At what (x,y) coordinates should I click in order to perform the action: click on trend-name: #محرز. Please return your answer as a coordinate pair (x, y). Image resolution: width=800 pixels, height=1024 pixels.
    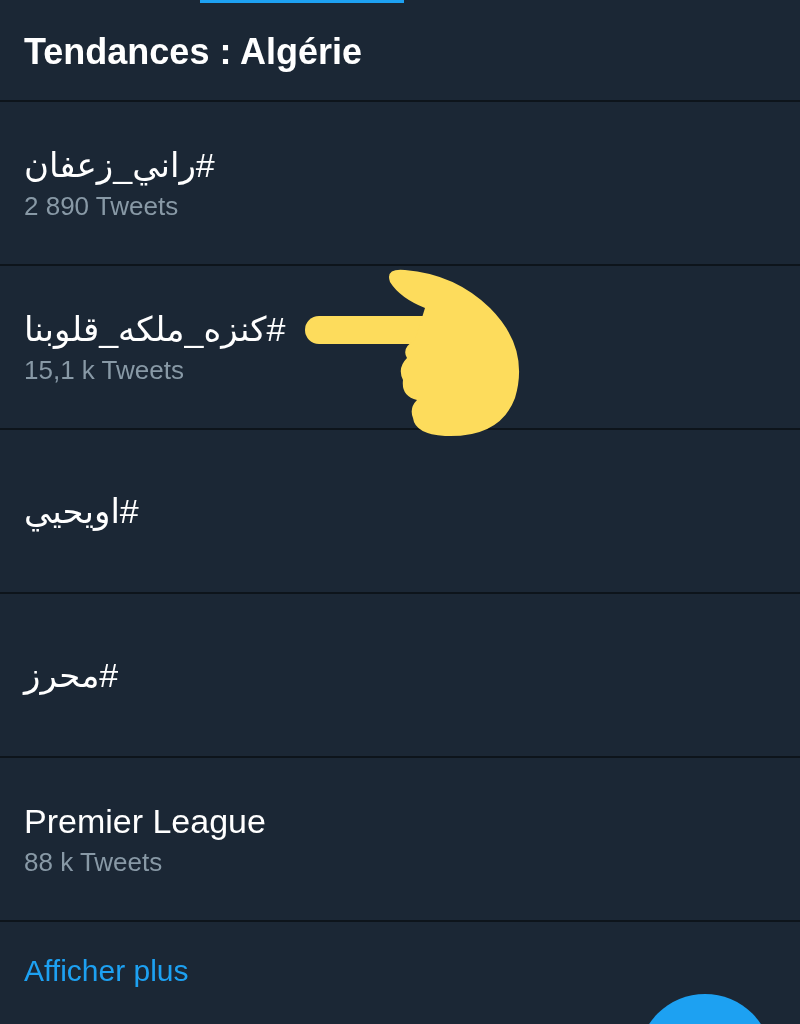
    Looking at the image, I should click on (71, 675).